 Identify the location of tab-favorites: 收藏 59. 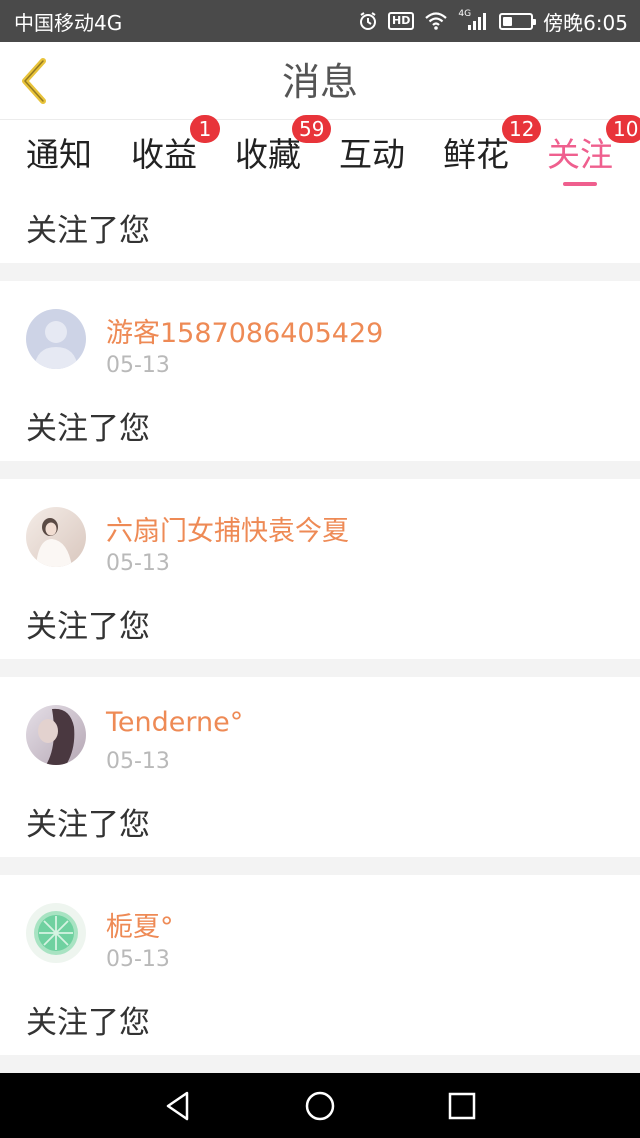
(283, 152).